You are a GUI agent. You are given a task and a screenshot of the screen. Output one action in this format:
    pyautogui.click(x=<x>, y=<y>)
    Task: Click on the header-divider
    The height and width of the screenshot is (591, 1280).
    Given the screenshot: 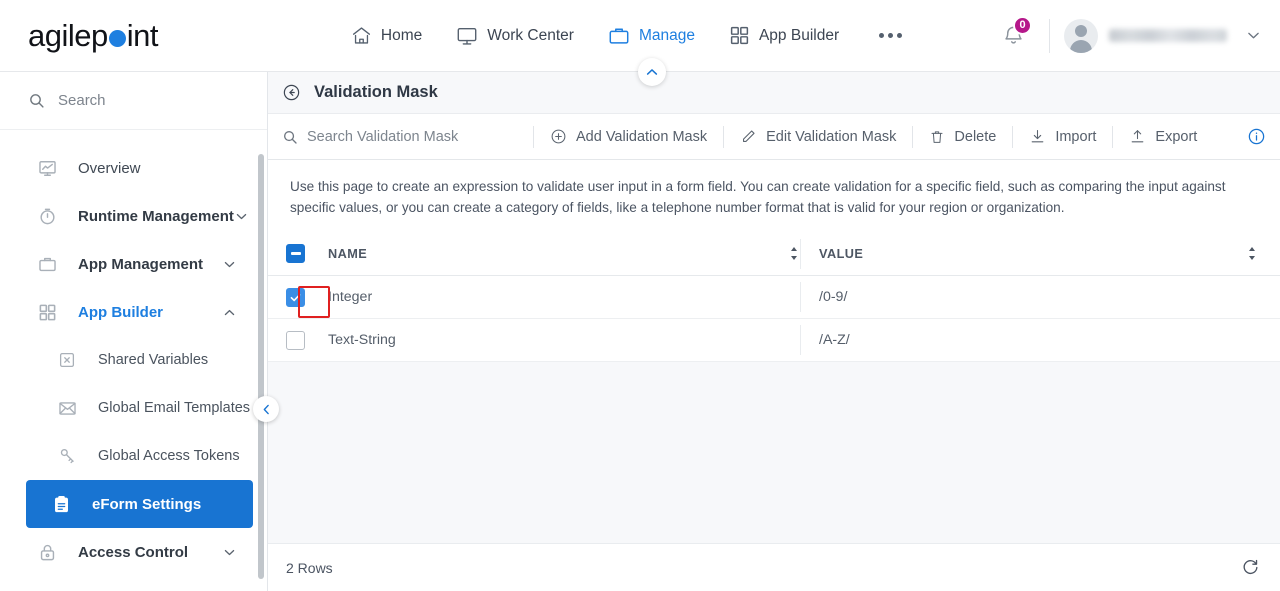 What is the action you would take?
    pyautogui.click(x=1049, y=35)
    